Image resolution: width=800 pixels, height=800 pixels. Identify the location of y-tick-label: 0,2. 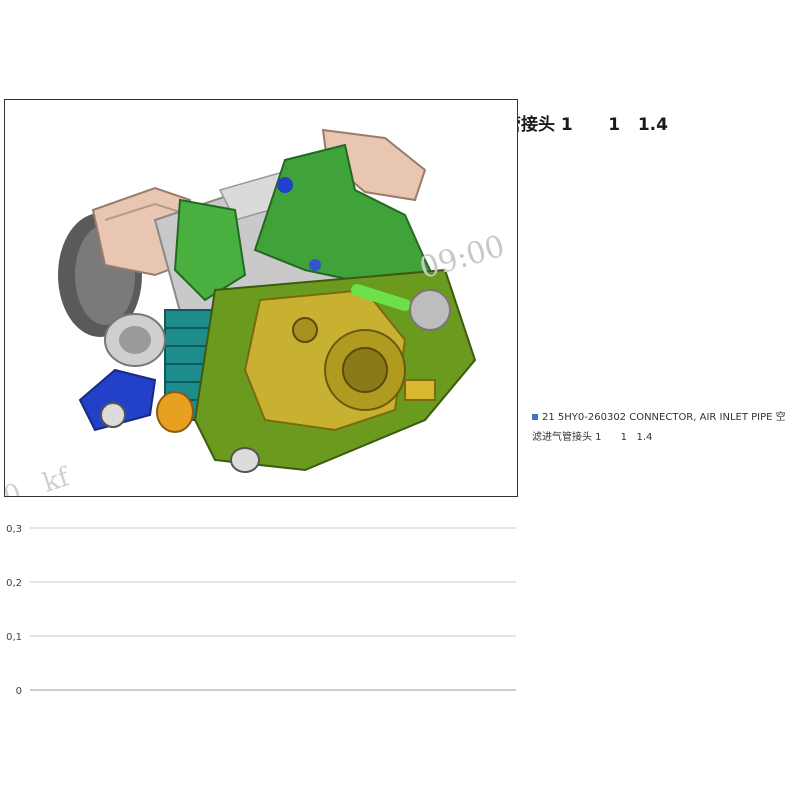
(14, 583).